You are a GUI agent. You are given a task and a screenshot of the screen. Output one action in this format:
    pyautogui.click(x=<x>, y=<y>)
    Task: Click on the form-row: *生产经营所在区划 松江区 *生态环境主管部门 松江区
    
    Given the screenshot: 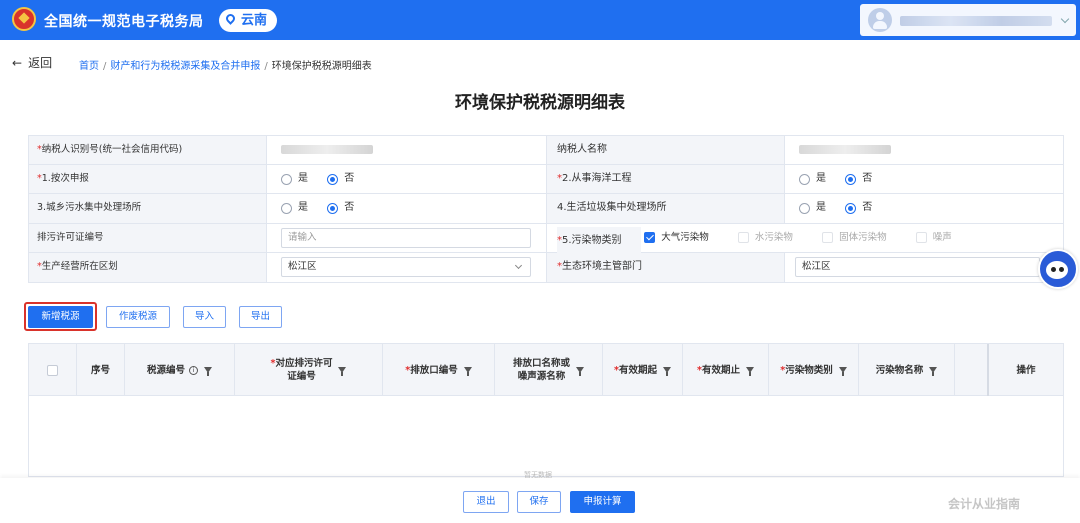 What is the action you would take?
    pyautogui.click(x=546, y=267)
    